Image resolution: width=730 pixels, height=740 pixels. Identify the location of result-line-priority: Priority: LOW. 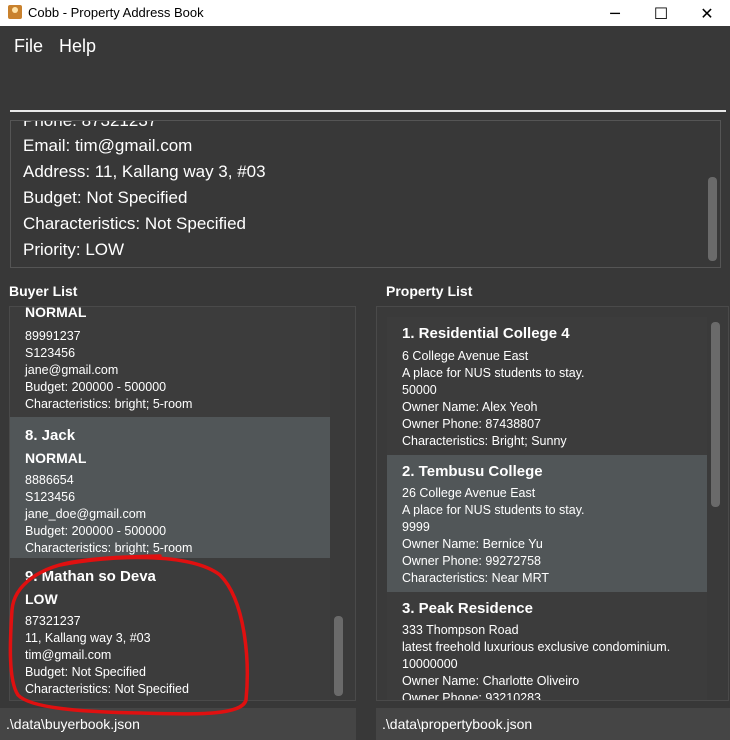
(74, 249).